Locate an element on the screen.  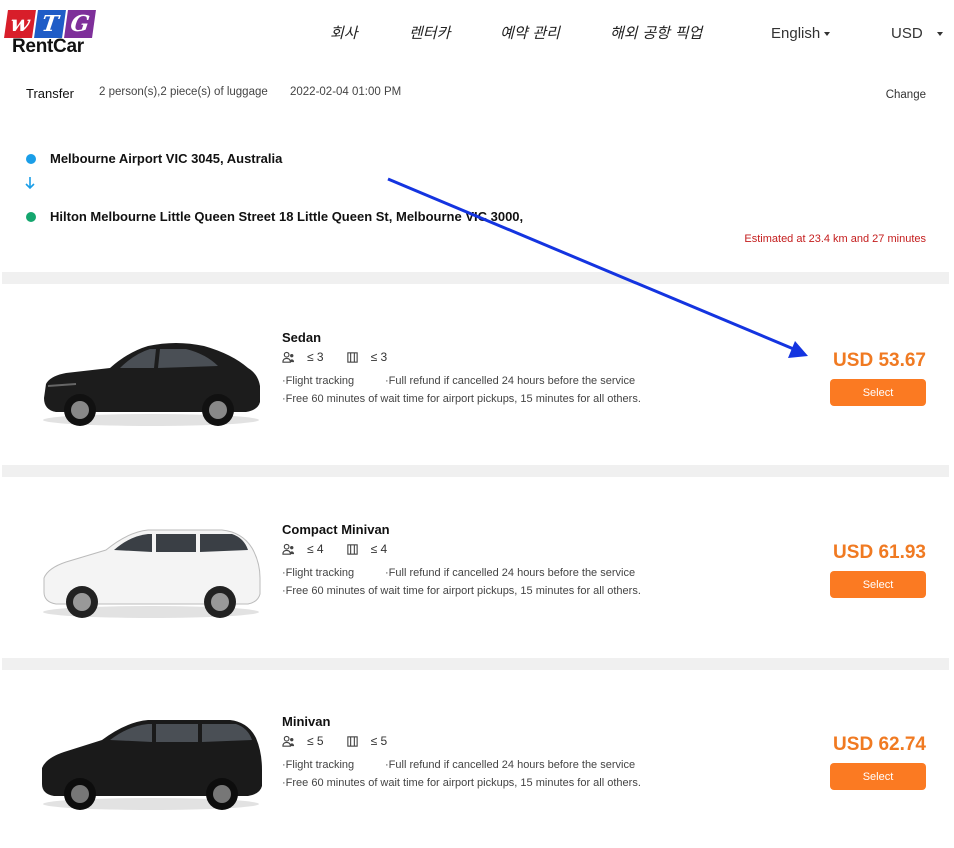
passenger-capacity-value: ≤ 5 is located at coordinates (315, 741).